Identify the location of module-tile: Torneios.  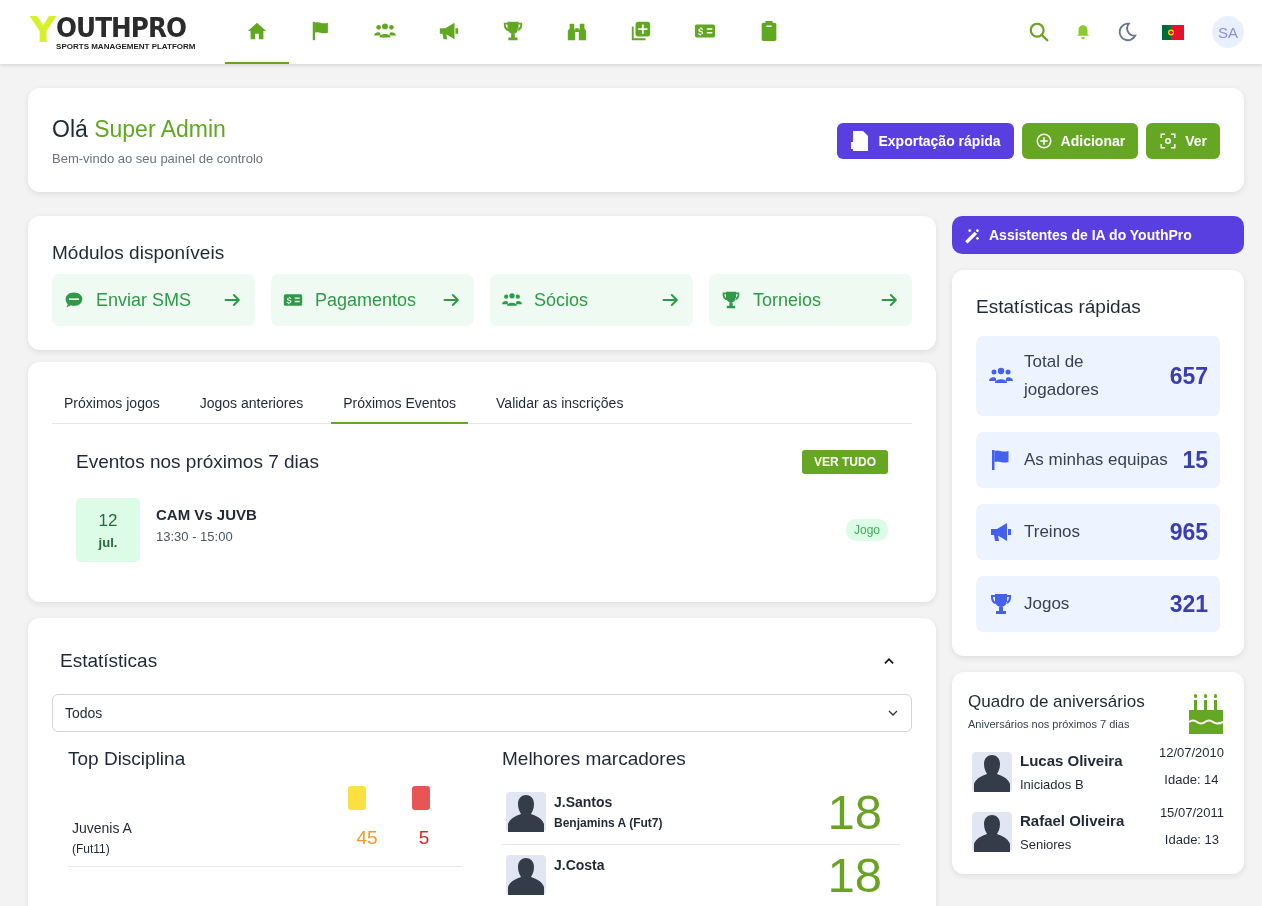
(810, 300).